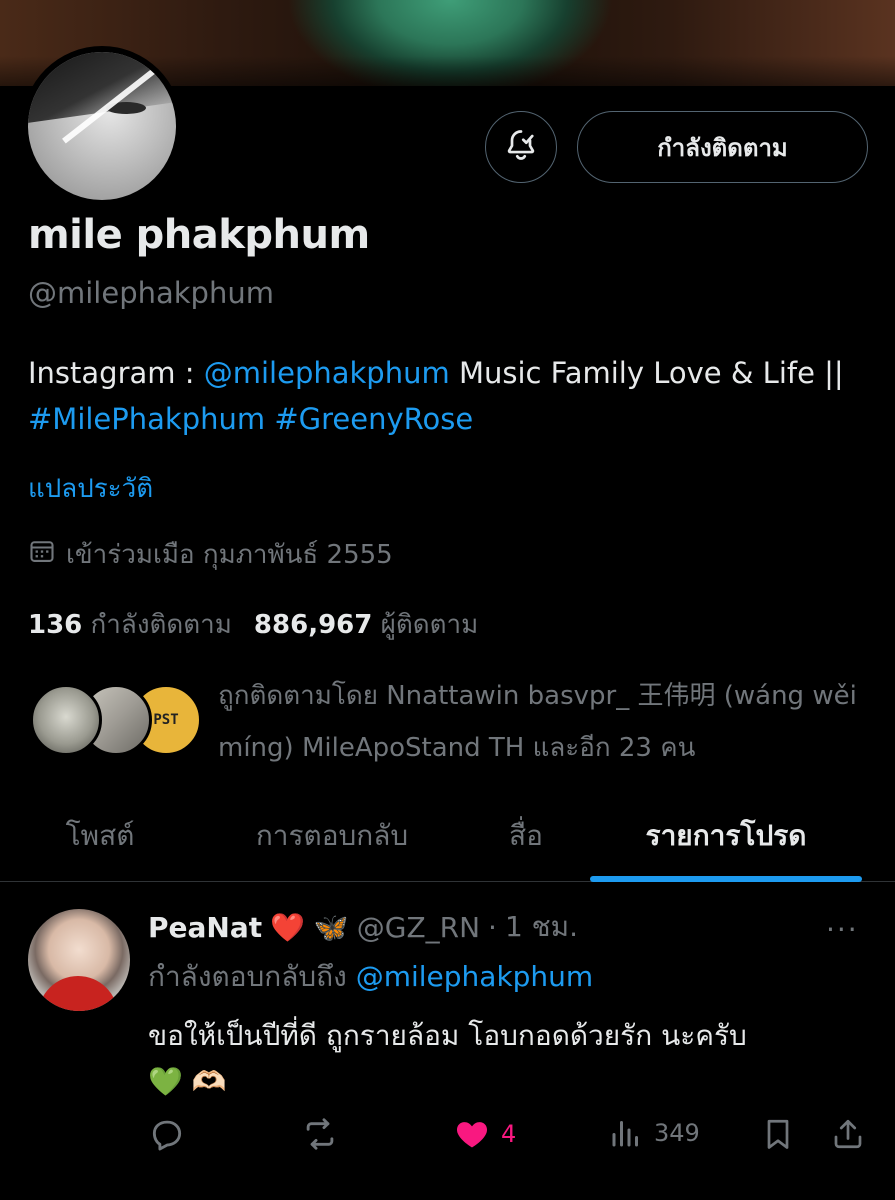 This screenshot has height=1200, width=895. What do you see at coordinates (187, 1081) in the screenshot?
I see `post-emoji-line: 💚 🫶🏻` at bounding box center [187, 1081].